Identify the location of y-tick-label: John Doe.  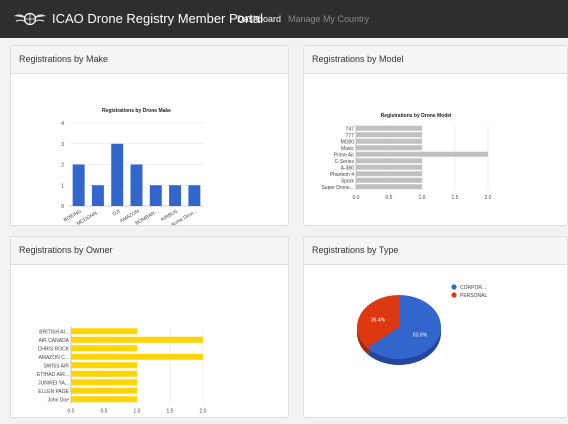
(59, 400).